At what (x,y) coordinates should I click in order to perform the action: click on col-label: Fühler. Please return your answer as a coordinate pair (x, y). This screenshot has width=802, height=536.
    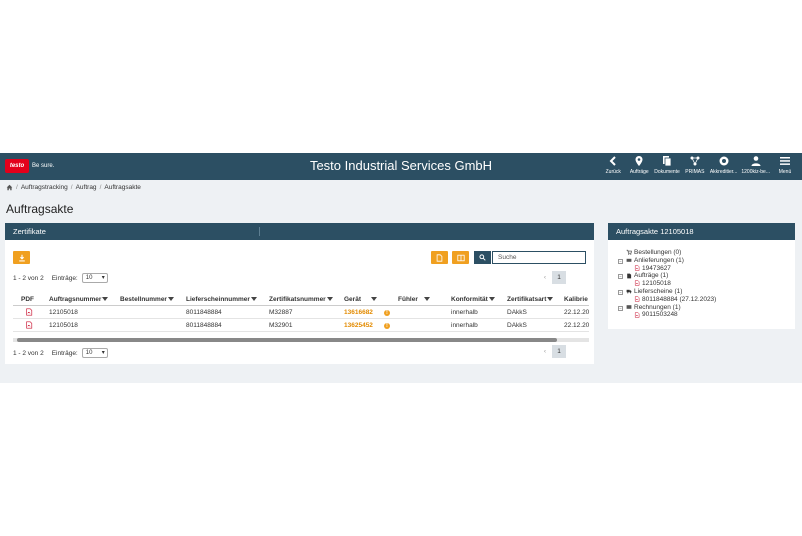
    Looking at the image, I should click on (408, 299).